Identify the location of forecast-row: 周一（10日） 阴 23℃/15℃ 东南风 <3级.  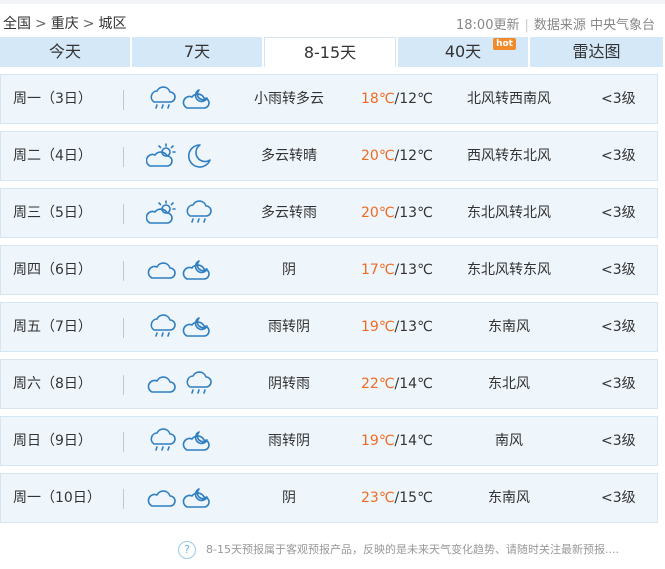
(329, 498).